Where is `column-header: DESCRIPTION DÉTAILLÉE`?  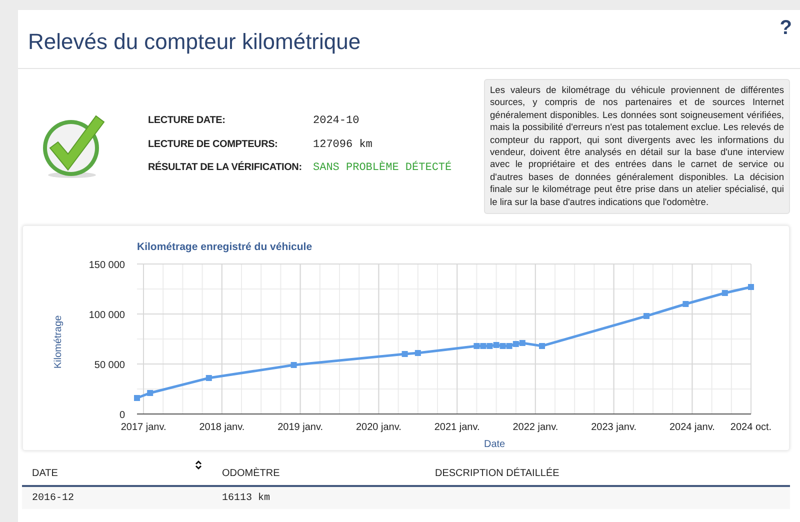 column-header: DESCRIPTION DÉTAILLÉE is located at coordinates (497, 473).